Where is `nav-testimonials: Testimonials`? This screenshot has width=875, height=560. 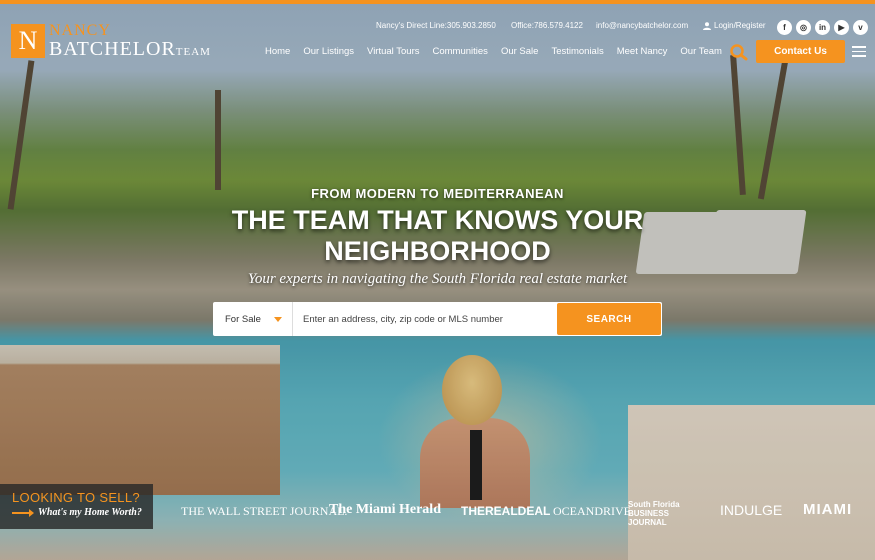 nav-testimonials: Testimonials is located at coordinates (577, 51).